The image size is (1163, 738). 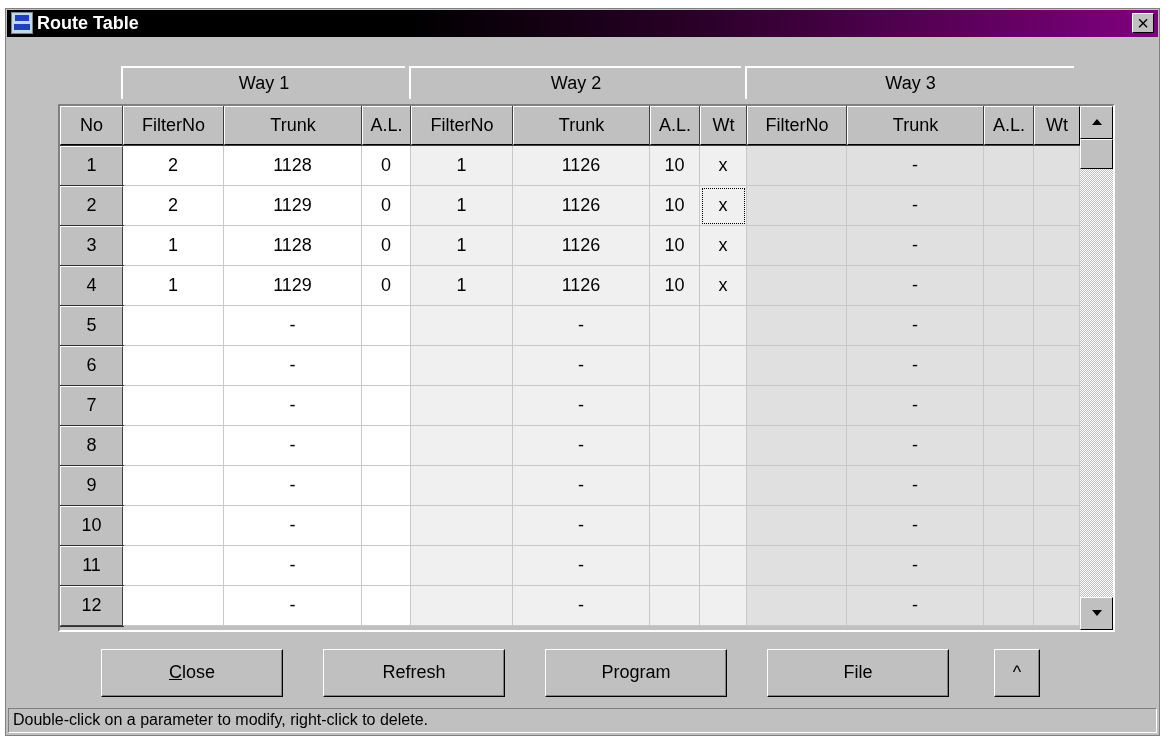 What do you see at coordinates (263, 82) in the screenshot?
I see `group-header: Way 1` at bounding box center [263, 82].